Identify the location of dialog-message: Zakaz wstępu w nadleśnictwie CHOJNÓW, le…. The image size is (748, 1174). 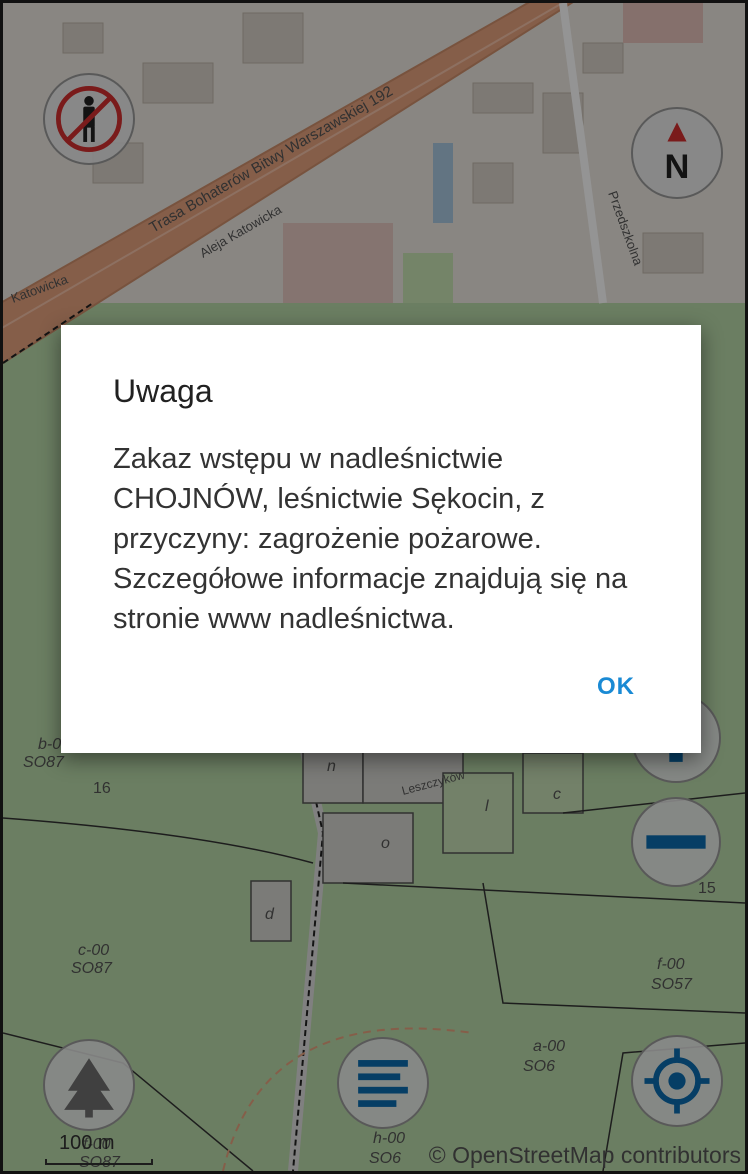
(370, 539).